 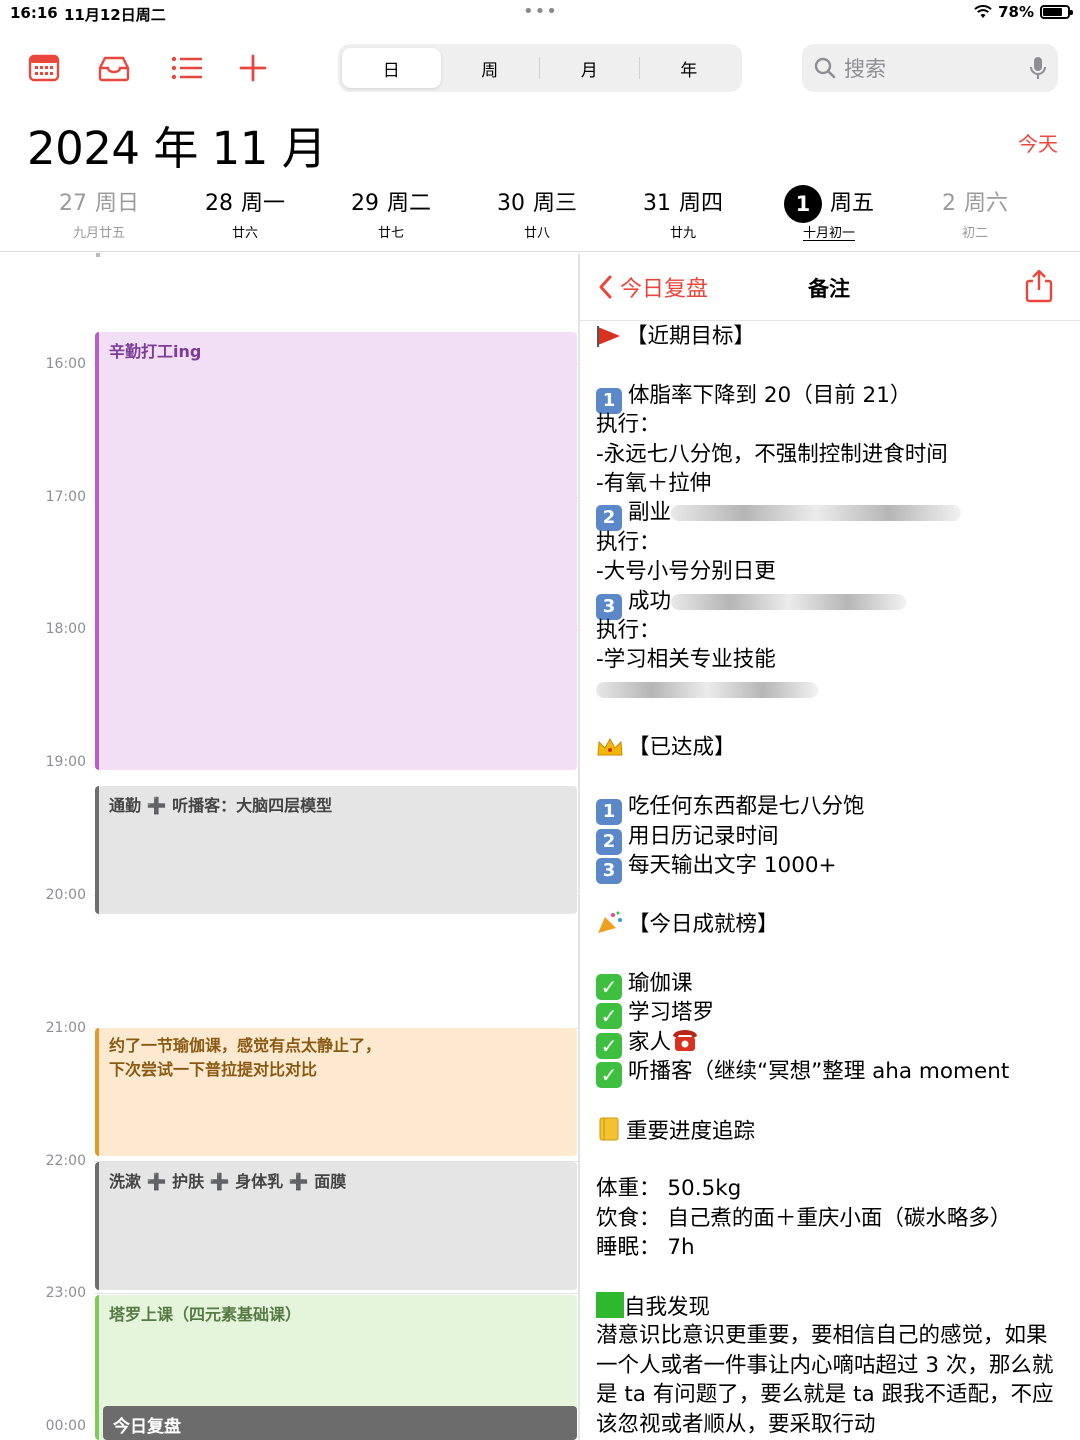 What do you see at coordinates (65, 1293) in the screenshot?
I see `hour-label: 23:00` at bounding box center [65, 1293].